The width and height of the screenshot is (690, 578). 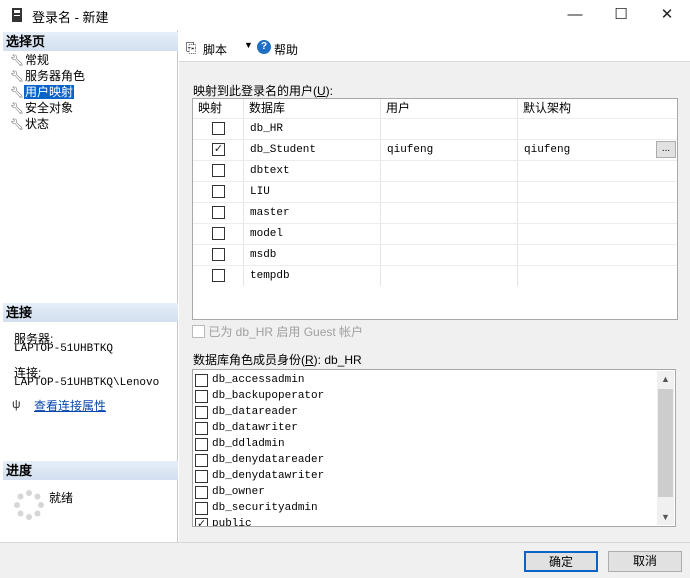 I want to click on progress-spinner-icon, so click(x=29, y=505).